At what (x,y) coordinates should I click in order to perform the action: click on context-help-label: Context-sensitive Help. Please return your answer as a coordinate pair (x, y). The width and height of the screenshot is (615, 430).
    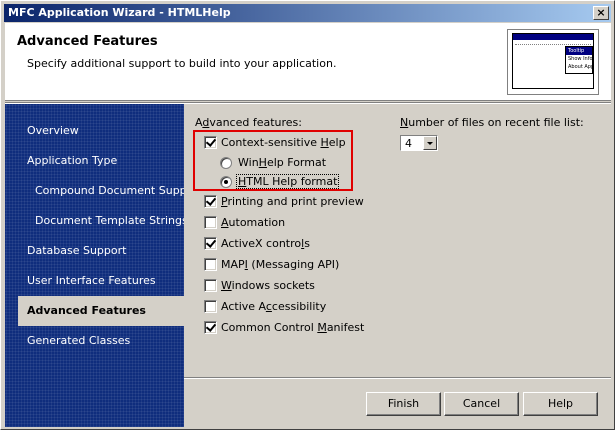
    Looking at the image, I should click on (283, 142).